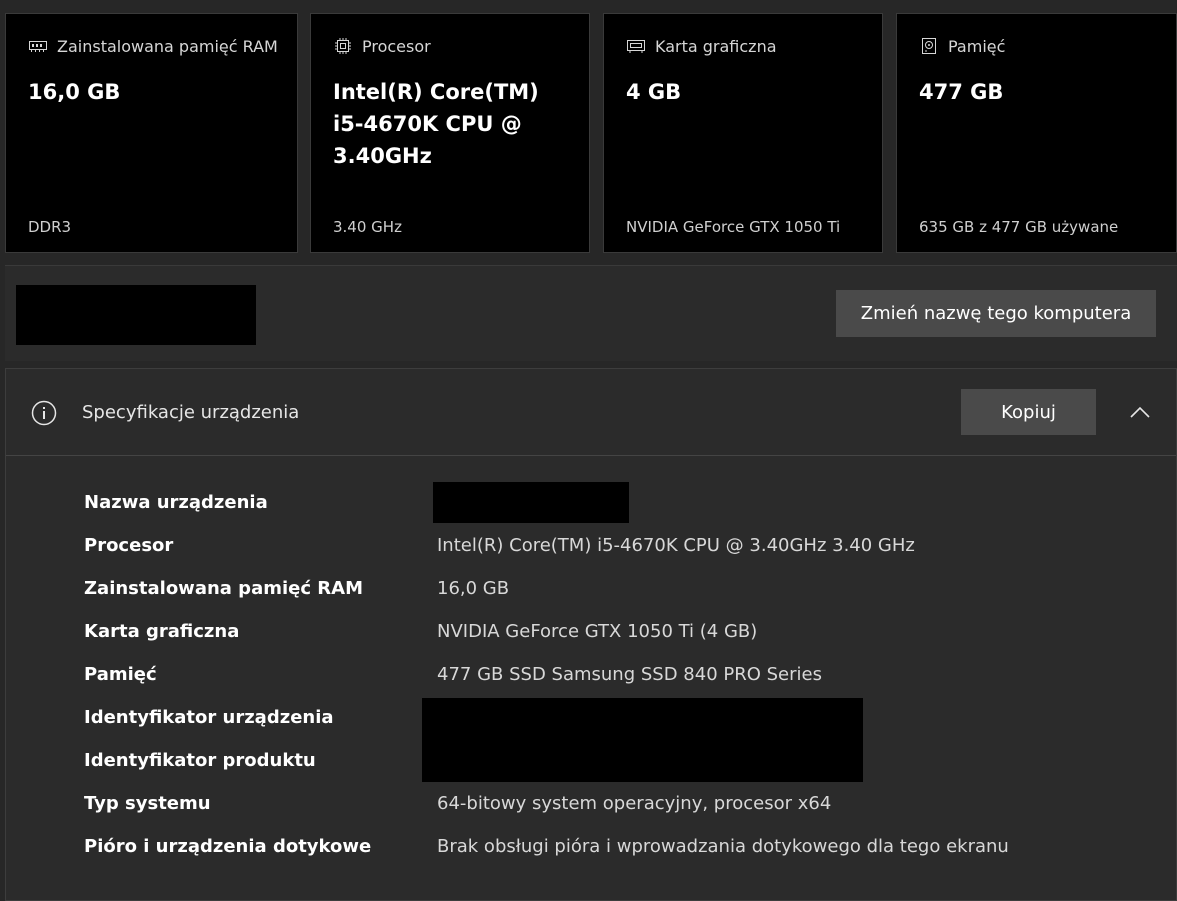 The height and width of the screenshot is (901, 1177). I want to click on rename-panel: Zmień nazwę tego komputera, so click(591, 313).